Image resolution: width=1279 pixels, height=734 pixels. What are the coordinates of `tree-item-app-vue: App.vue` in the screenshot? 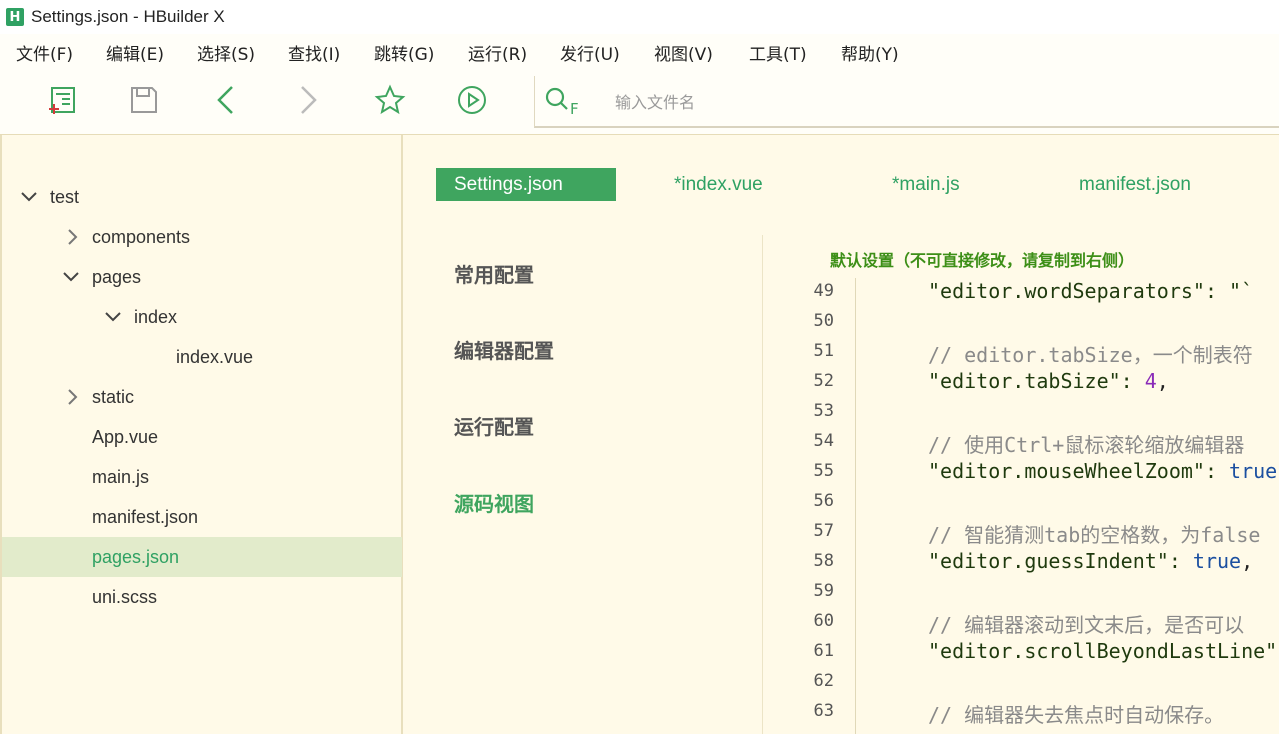 It's located at (202, 437).